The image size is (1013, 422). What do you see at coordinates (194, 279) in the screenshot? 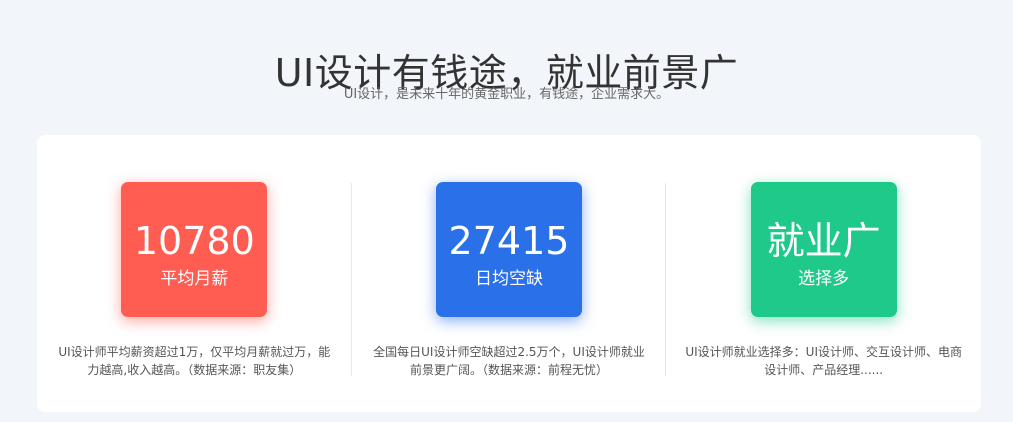
I see `salary-label: 平均月薪` at bounding box center [194, 279].